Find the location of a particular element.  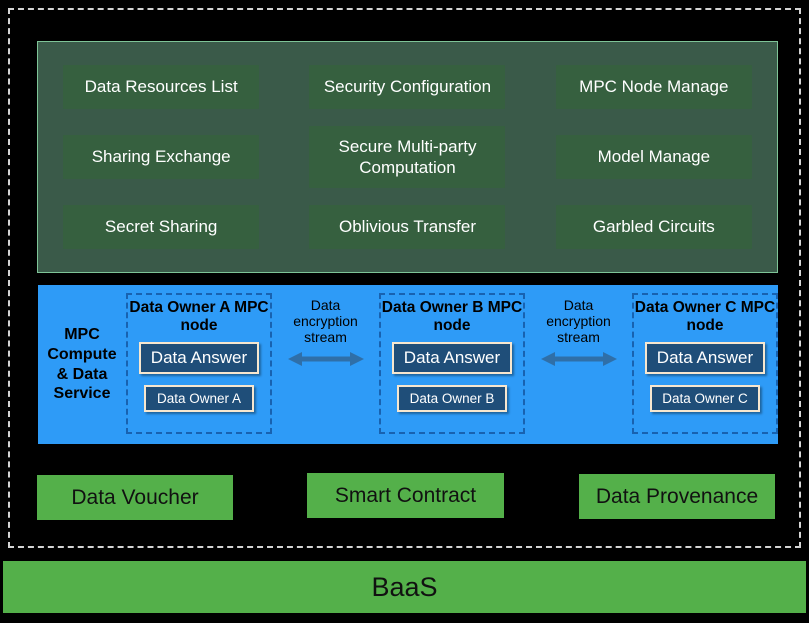

service-mpc-node-manage: MPC Node Manage is located at coordinates (653, 87).